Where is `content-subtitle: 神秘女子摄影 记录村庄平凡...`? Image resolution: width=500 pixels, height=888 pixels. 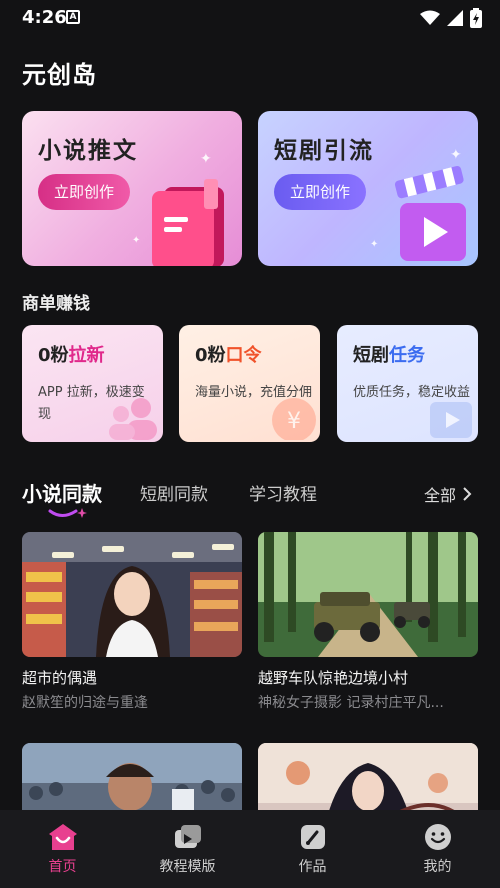
content-subtitle: 神秘女子摄影 记录村庄平凡... is located at coordinates (351, 703).